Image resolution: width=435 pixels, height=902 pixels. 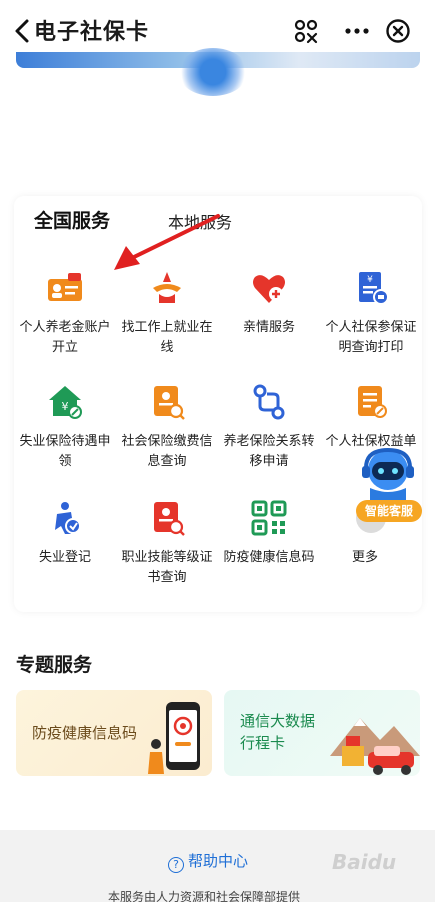 I want to click on service-label: 个人养老金账户开立, so click(x=65, y=337).